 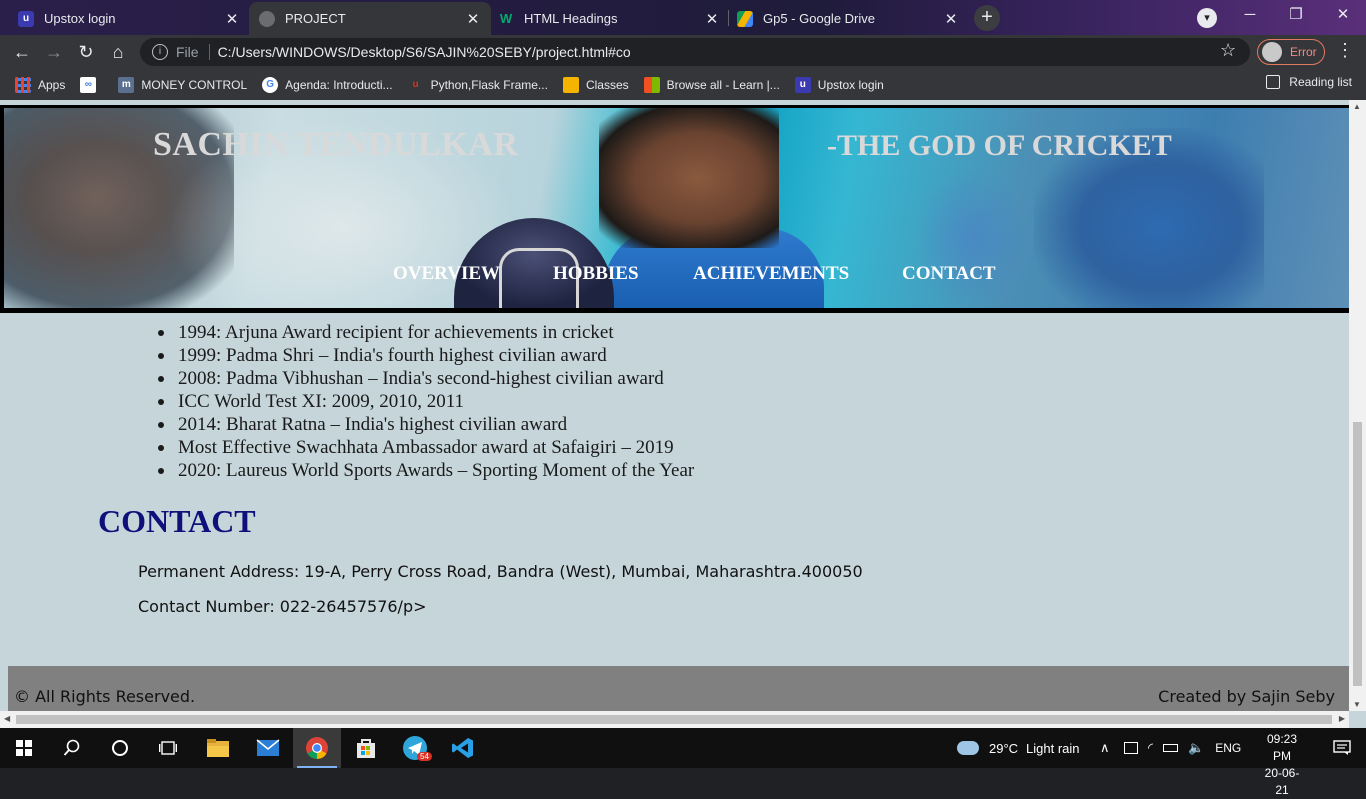 What do you see at coordinates (1228, 50) in the screenshot?
I see `bookmark-star-icon: ☆` at bounding box center [1228, 50].